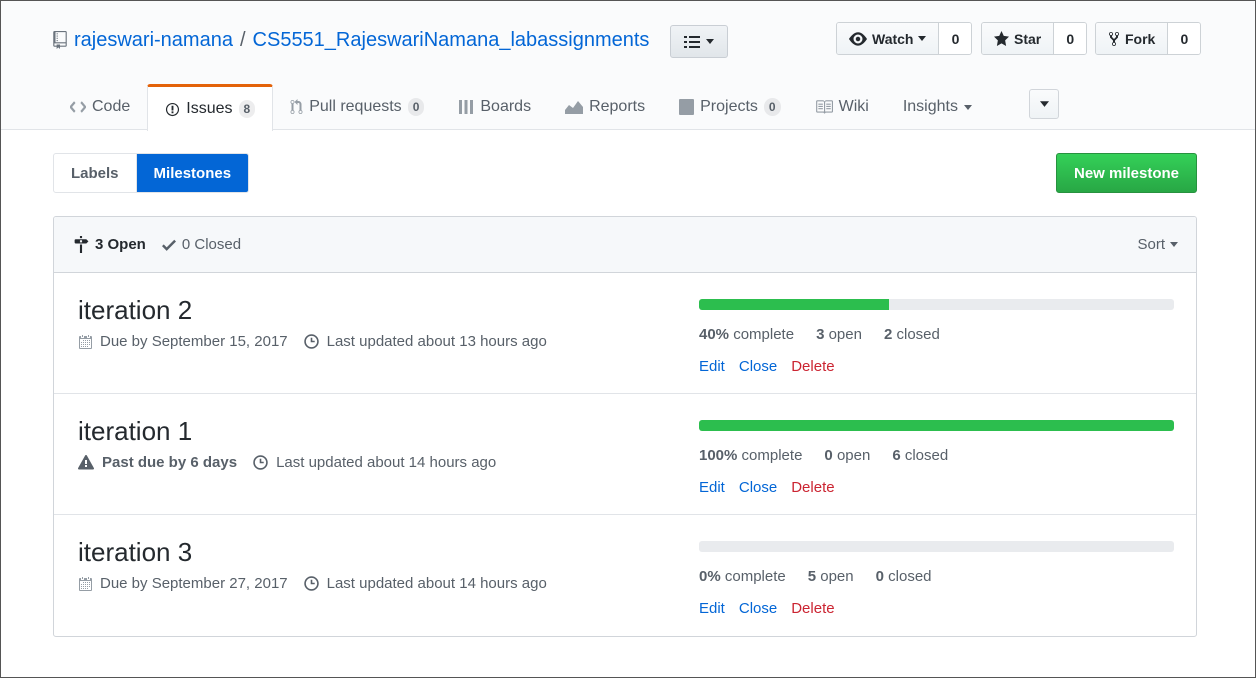 Image resolution: width=1256 pixels, height=678 pixels. Describe the element at coordinates (416, 107) in the screenshot. I see `pull-requests-count-badge: 0` at that location.